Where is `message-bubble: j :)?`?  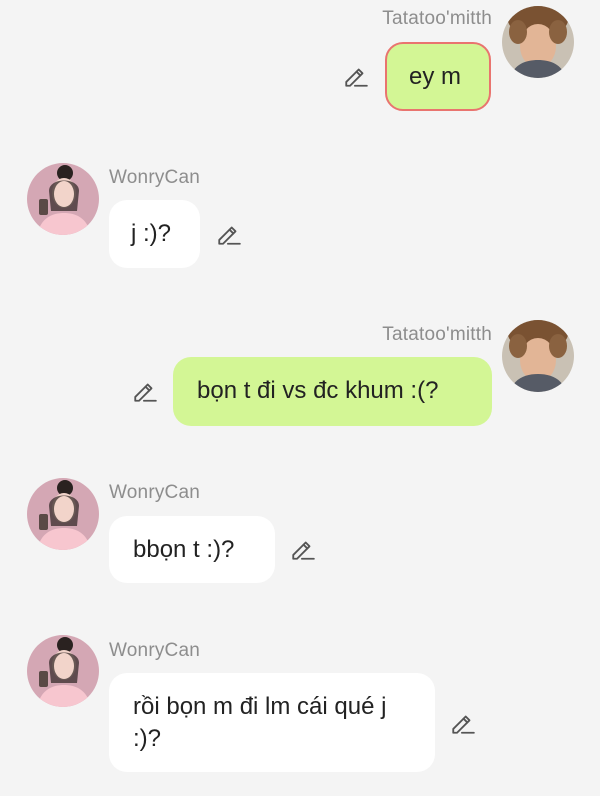 message-bubble: j :)? is located at coordinates (154, 234).